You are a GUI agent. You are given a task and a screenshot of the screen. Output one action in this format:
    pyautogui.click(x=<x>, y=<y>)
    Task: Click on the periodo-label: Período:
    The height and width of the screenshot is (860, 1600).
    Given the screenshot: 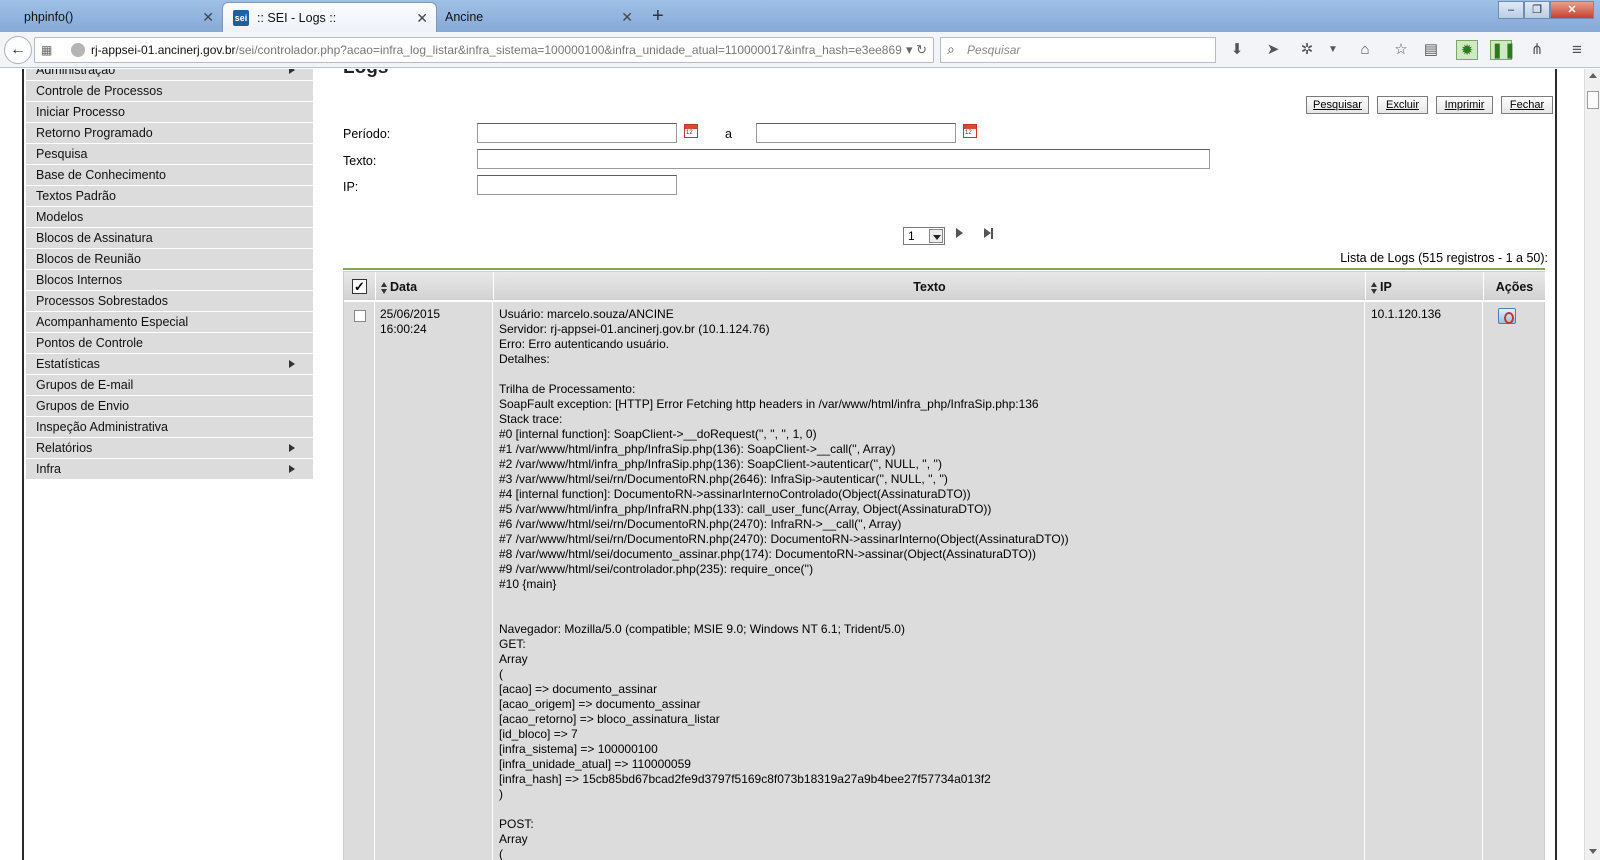 What is the action you would take?
    pyautogui.click(x=367, y=134)
    